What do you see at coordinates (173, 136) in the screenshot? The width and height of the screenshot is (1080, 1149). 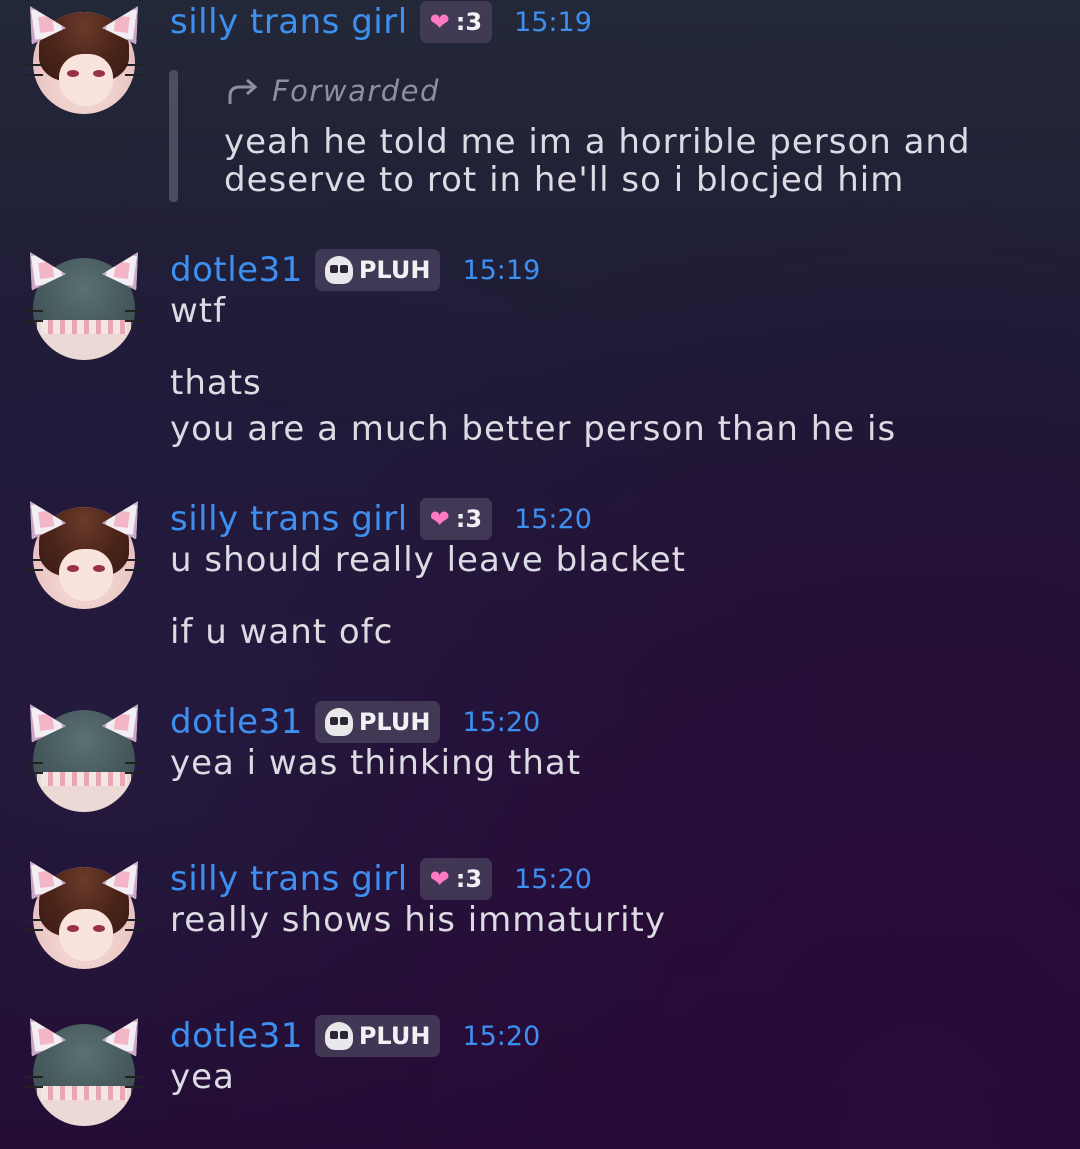 I see `forward-bar` at bounding box center [173, 136].